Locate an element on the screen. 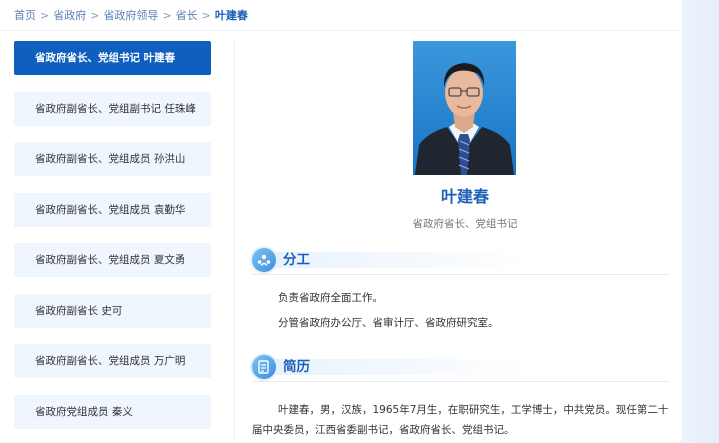 This screenshot has height=443, width=719. breadcrumb-leaders: 省政府领导 is located at coordinates (130, 15).